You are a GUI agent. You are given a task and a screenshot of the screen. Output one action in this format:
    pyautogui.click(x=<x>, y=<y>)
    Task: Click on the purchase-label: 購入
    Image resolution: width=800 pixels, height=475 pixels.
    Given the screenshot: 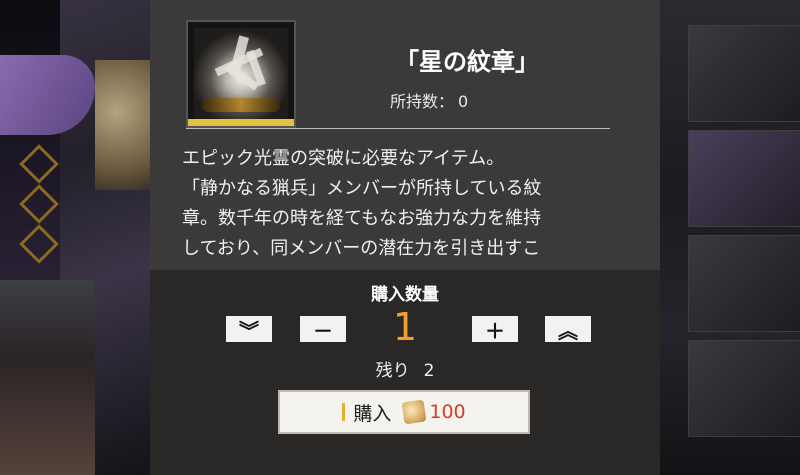 What is the action you would take?
    pyautogui.click(x=372, y=413)
    